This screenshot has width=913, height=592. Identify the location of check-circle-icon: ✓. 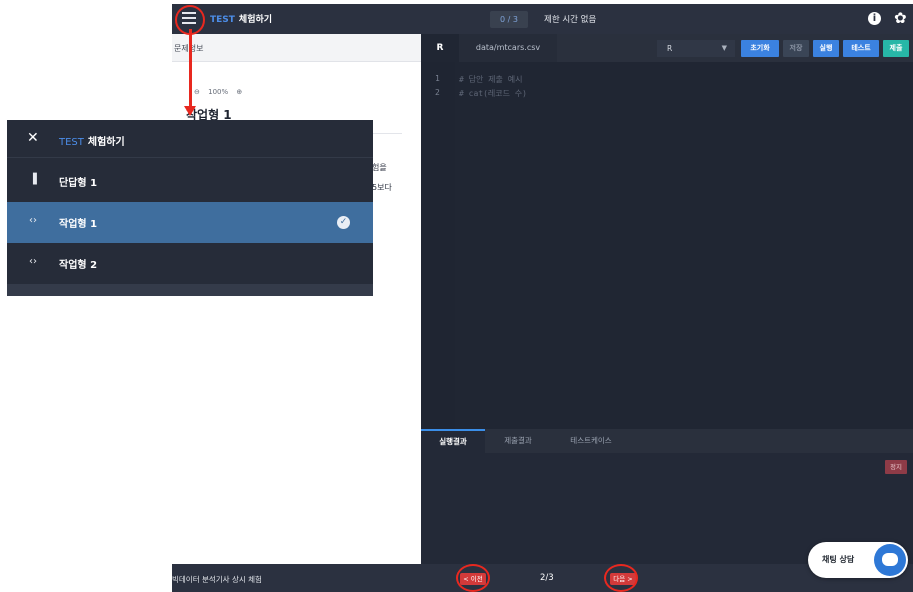
(343, 222).